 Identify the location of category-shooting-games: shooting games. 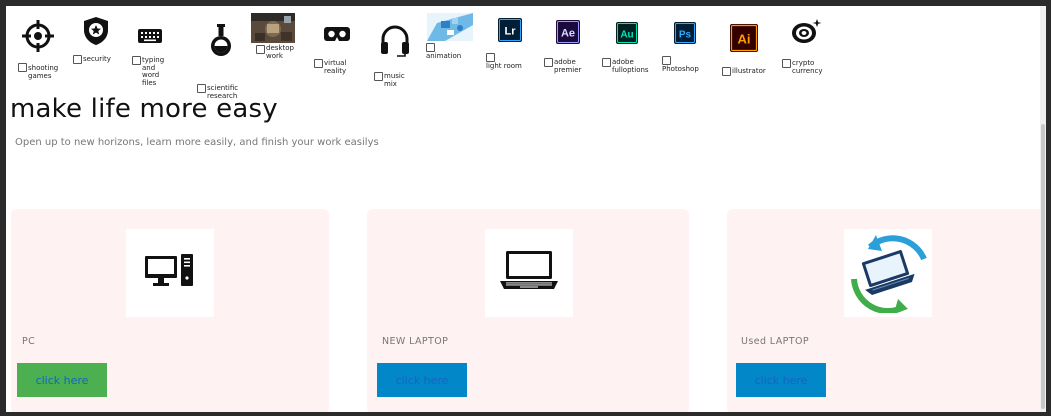
(43, 51).